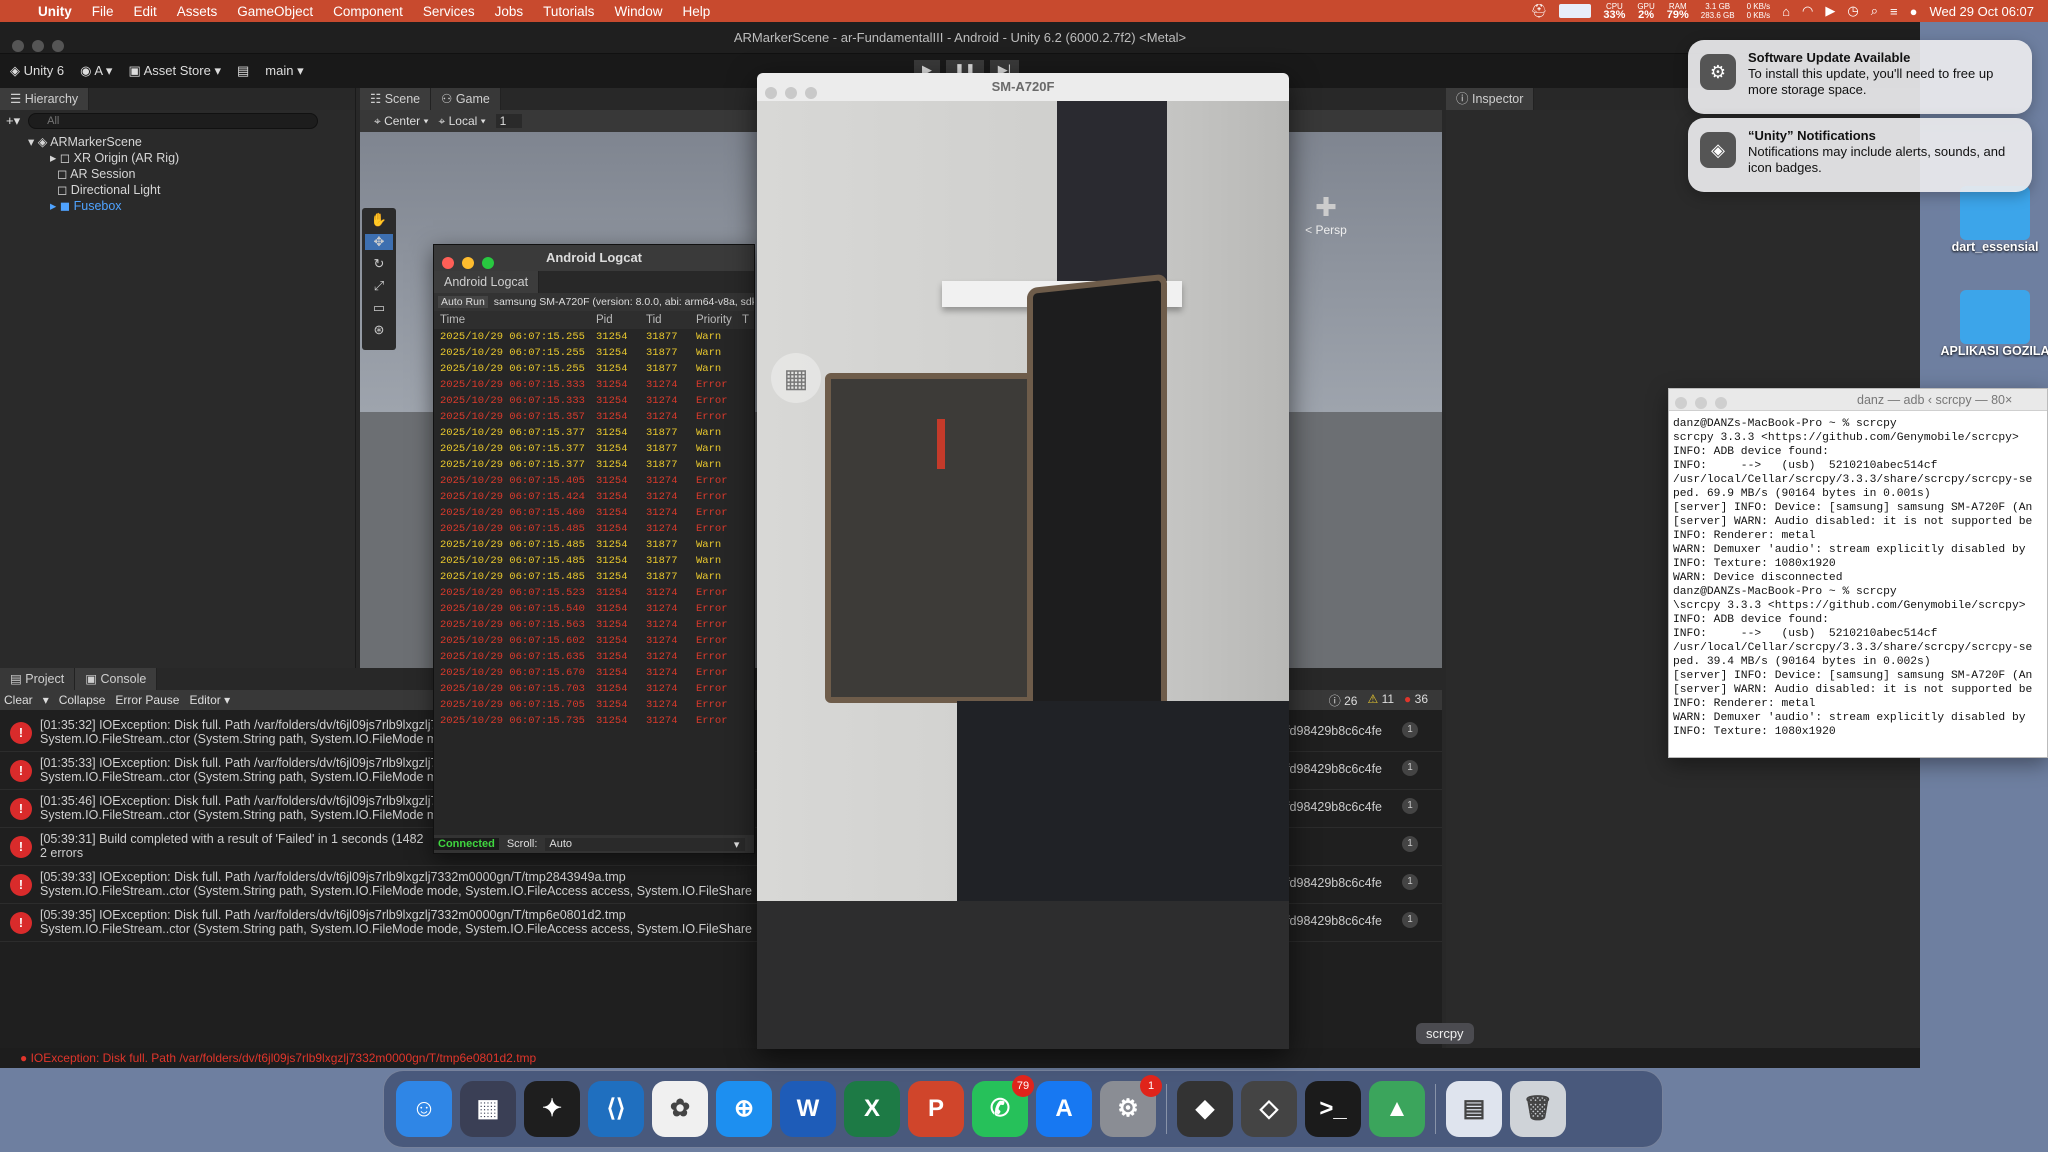  What do you see at coordinates (55, 11) in the screenshot?
I see `menu-app-name: Unity` at bounding box center [55, 11].